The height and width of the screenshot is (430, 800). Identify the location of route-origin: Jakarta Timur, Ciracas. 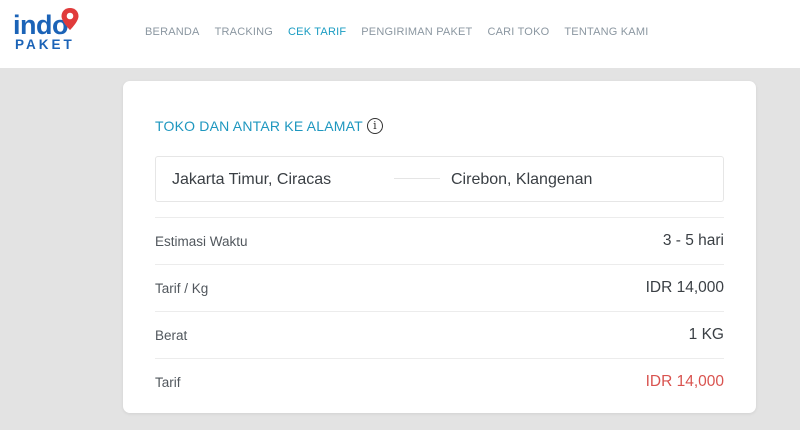
(252, 179).